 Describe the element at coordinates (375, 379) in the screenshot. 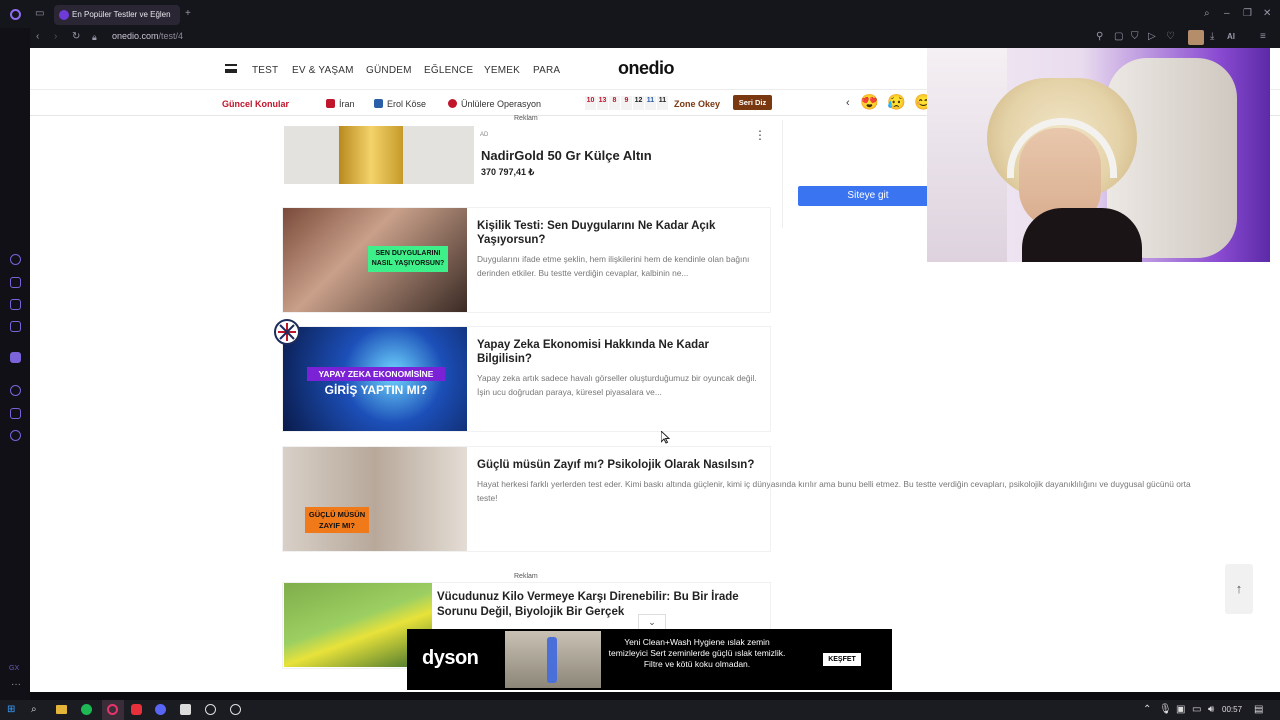

I see `card-thumbnail: YAPAY ZEKA EKONOMİSİNE GİRİŞ YAPTIN MI?` at that location.